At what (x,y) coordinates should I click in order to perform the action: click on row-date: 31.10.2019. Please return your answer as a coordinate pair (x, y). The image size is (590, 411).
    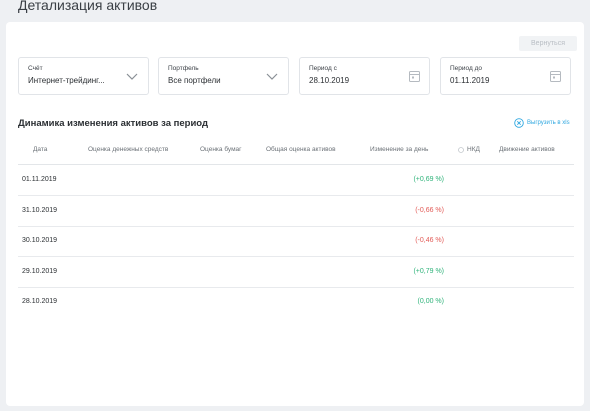
    Looking at the image, I should click on (40, 210).